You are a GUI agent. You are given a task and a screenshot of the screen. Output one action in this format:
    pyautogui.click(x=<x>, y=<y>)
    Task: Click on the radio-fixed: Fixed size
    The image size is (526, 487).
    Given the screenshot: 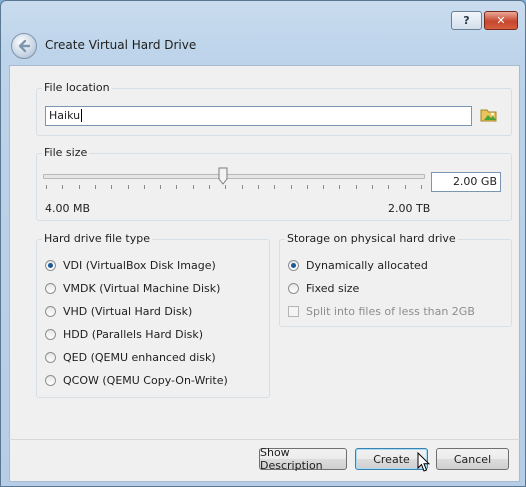 What is the action you would take?
    pyautogui.click(x=323, y=288)
    